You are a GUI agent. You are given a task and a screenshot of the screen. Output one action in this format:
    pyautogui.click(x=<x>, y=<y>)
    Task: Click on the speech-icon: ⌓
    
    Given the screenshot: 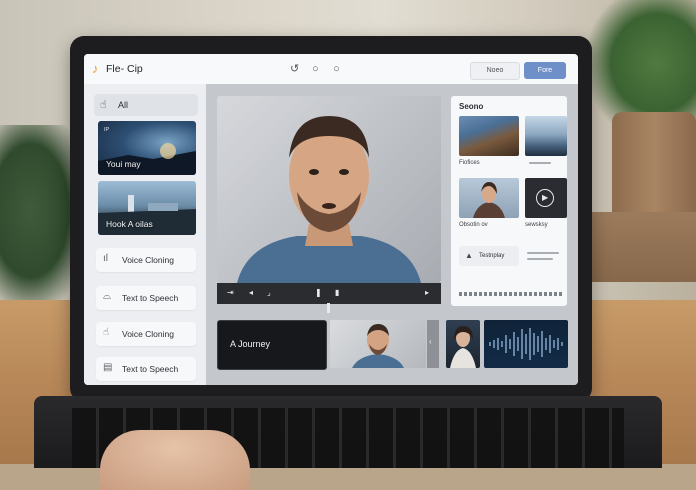 What is the action you would take?
    pyautogui.click(x=107, y=296)
    